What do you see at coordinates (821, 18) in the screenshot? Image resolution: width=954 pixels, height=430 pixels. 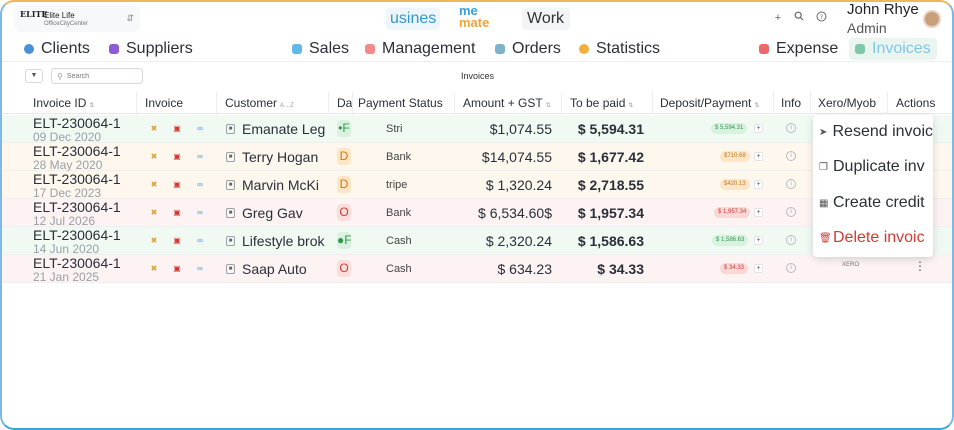 I see `help-icon: ?` at bounding box center [821, 18].